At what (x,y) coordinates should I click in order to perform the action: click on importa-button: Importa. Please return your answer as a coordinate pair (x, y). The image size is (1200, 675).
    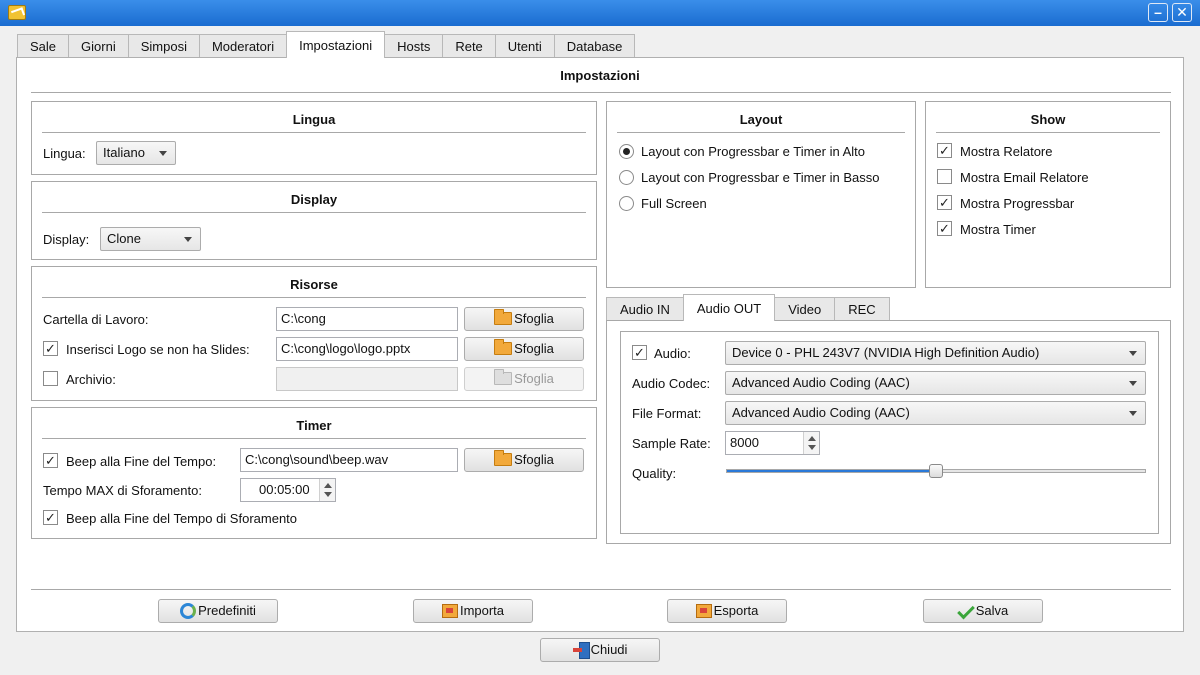
    Looking at the image, I should click on (473, 611).